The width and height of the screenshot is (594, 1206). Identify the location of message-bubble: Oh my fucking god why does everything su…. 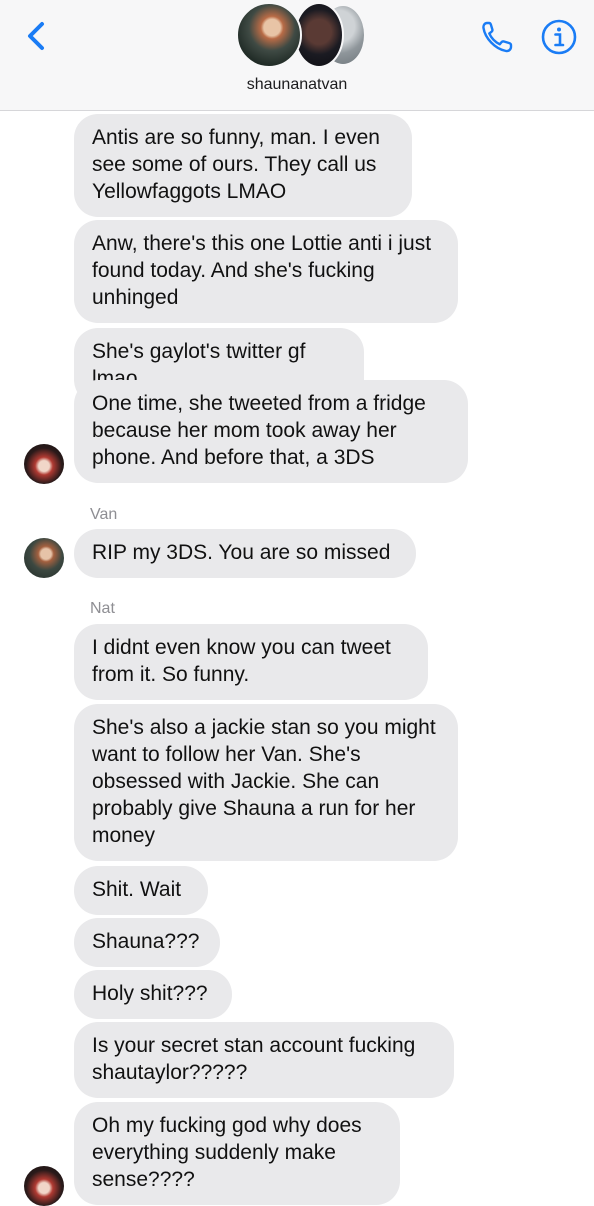
(237, 1153).